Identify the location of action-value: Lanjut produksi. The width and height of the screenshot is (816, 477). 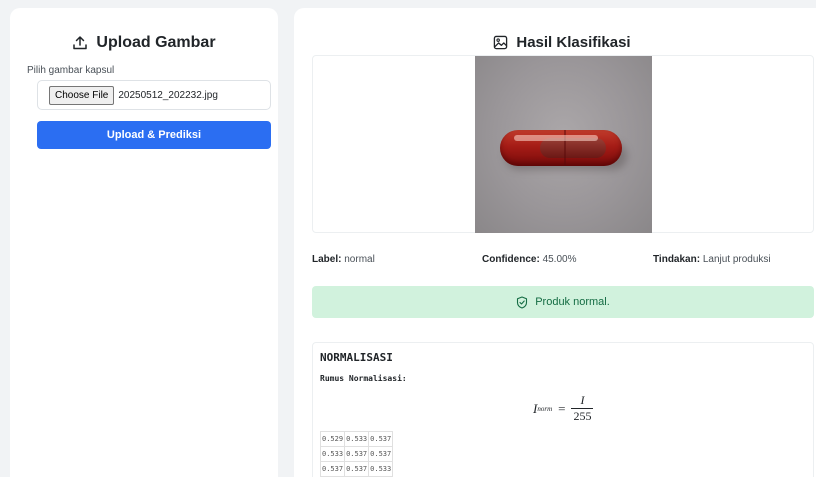
(736, 259).